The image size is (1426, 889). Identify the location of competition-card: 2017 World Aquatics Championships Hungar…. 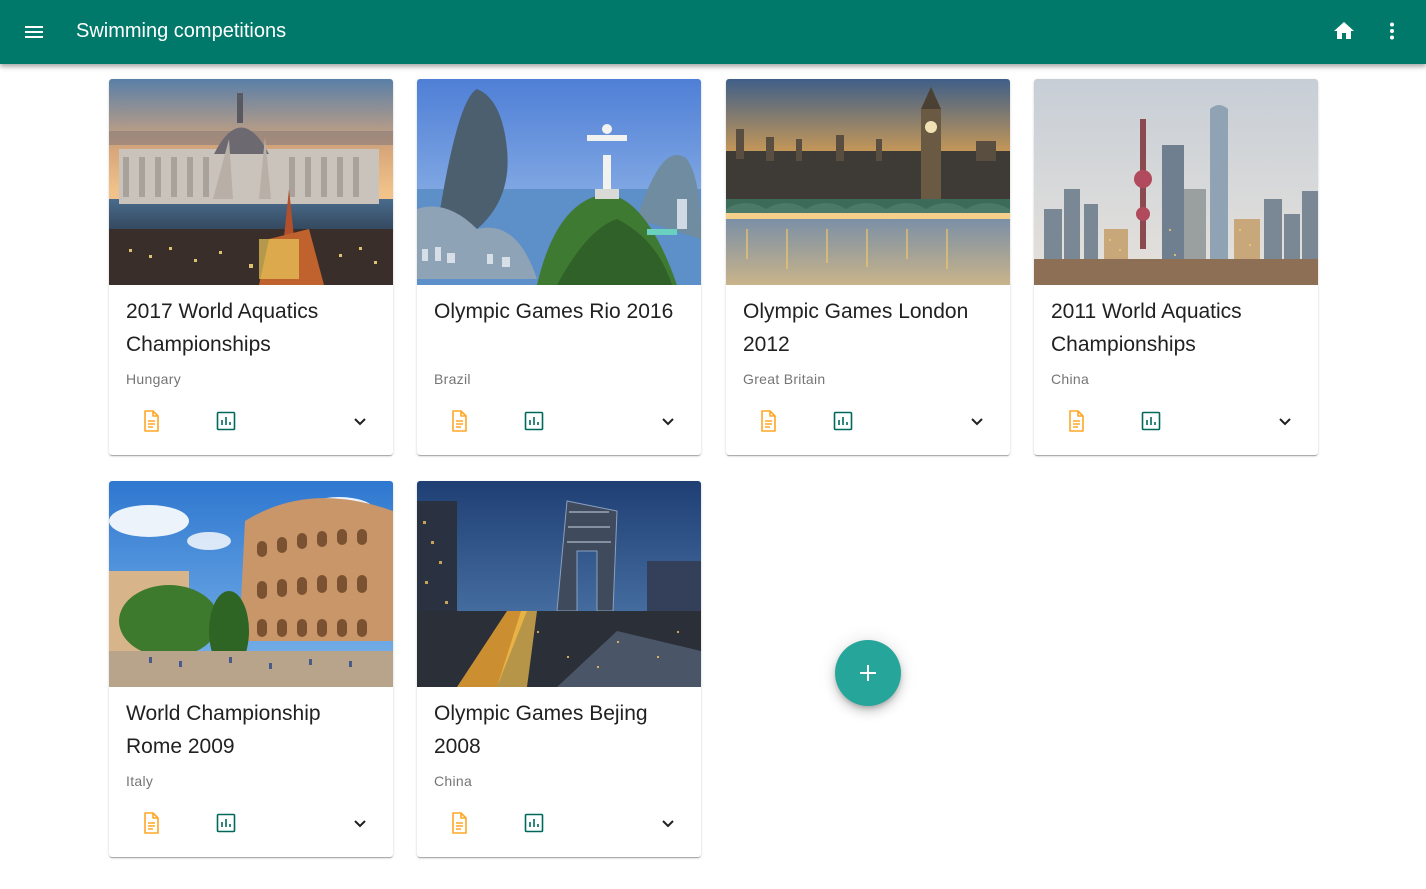
(251, 267).